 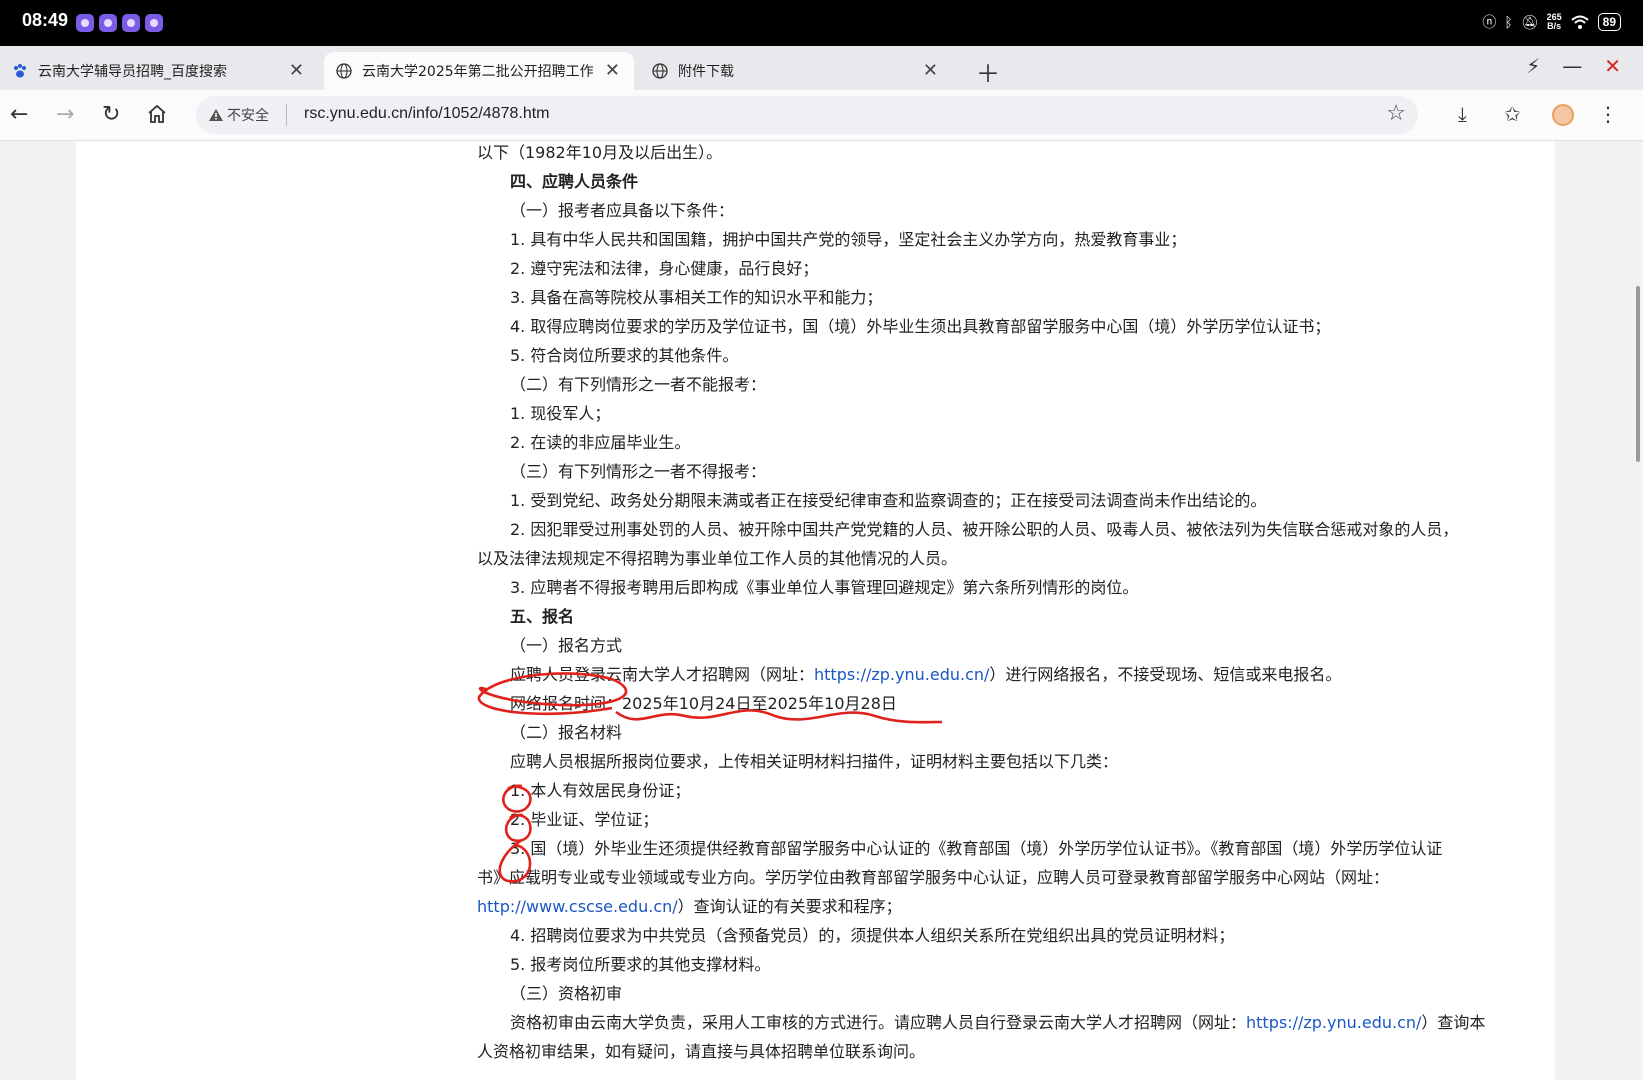 I want to click on annotation-underline-date, so click(x=779, y=716).